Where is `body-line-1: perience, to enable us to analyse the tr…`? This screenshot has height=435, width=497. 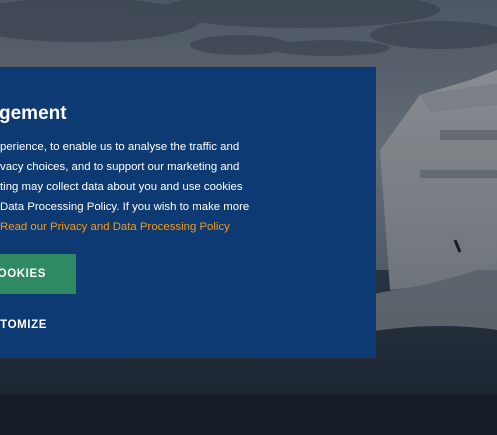 body-line-1: perience, to enable us to analyse the tr… is located at coordinates (120, 147).